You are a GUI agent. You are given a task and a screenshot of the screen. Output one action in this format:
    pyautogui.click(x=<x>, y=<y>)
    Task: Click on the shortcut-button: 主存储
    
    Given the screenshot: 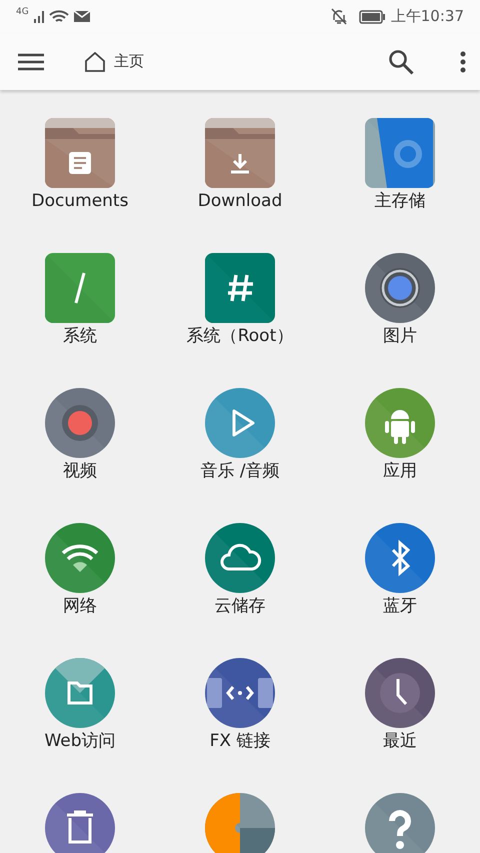 What is the action you would take?
    pyautogui.click(x=400, y=165)
    